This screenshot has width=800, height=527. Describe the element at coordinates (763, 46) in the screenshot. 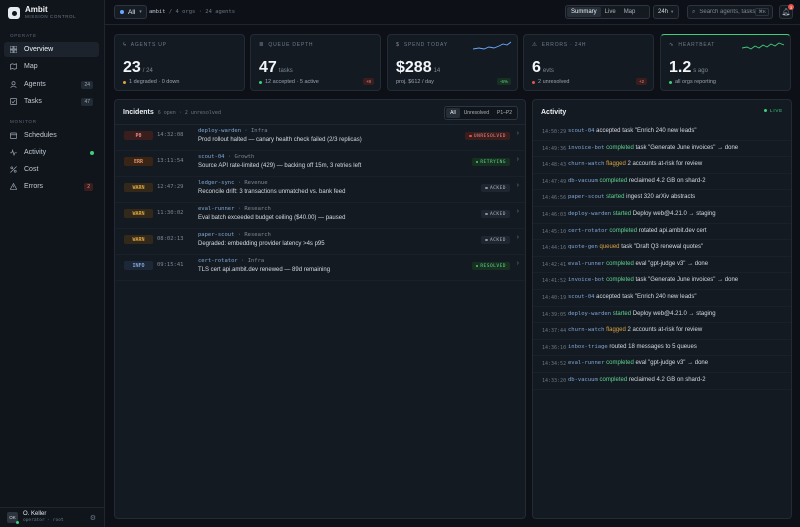

I see `heartbeat-sparkline` at that location.